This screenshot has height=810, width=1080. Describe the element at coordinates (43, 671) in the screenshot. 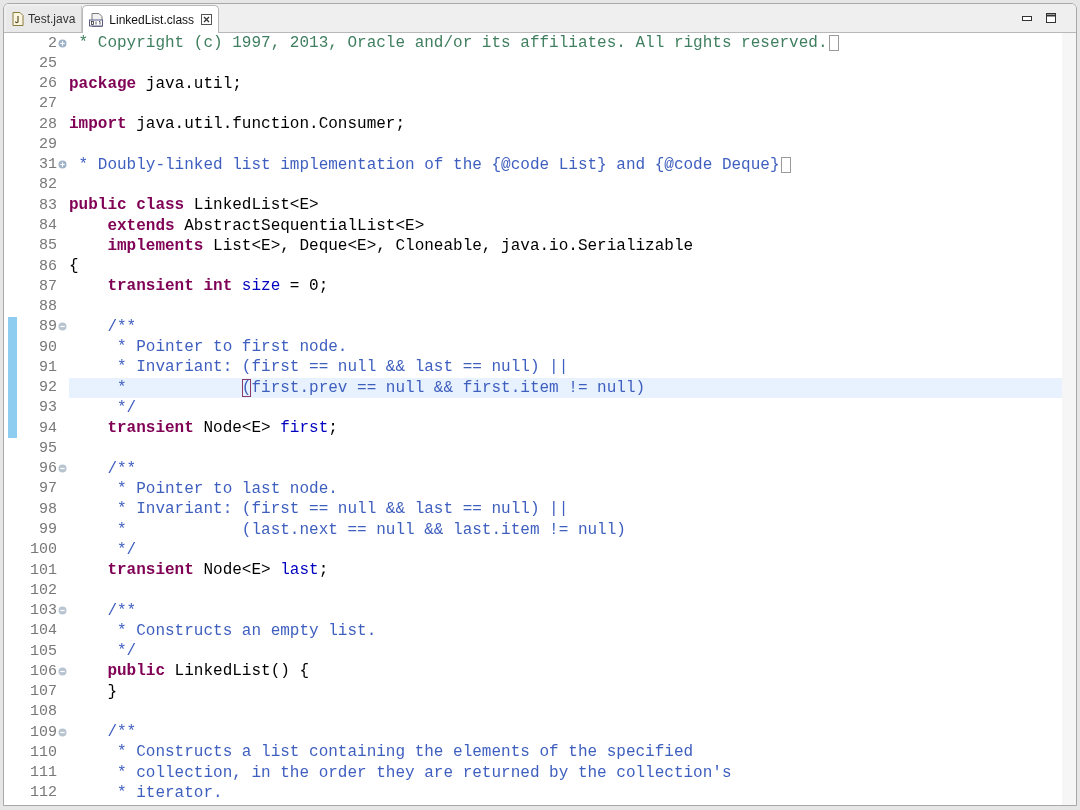

I see `line-number: 106` at that location.